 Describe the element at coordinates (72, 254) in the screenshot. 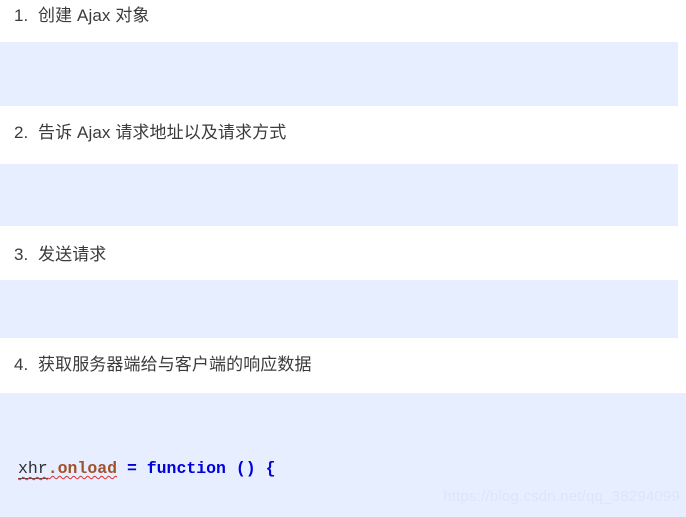

I see `step-title-3: 发送请求` at that location.